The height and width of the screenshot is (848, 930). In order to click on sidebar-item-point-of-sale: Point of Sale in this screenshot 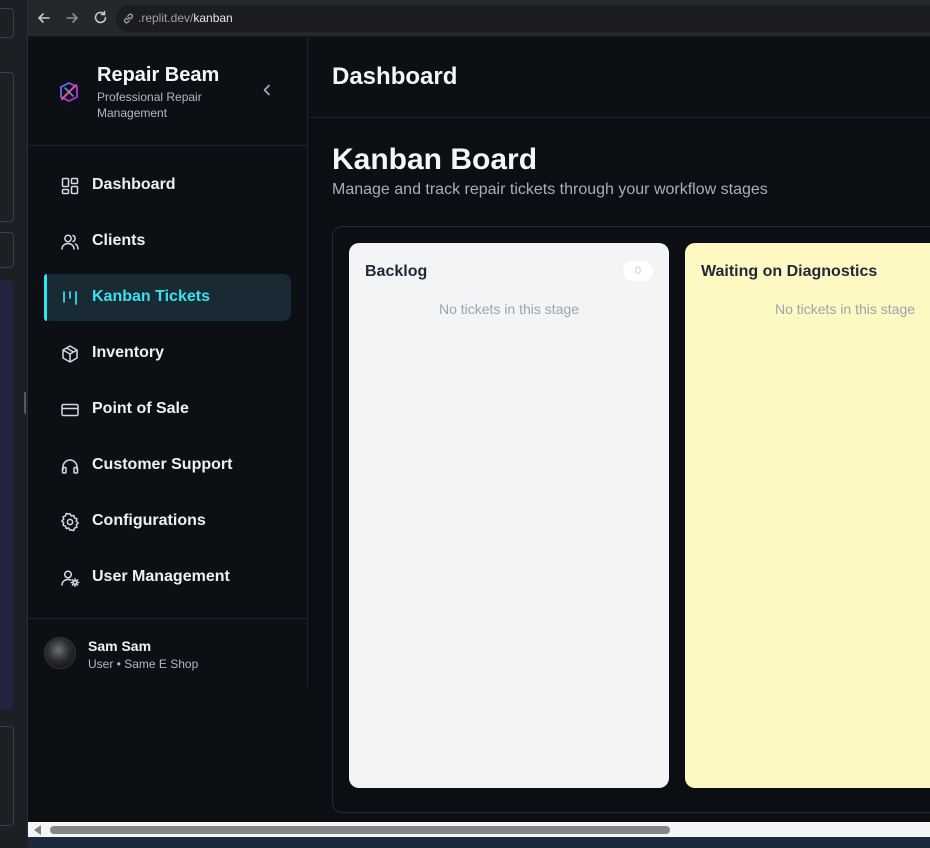, I will do `click(167, 409)`.